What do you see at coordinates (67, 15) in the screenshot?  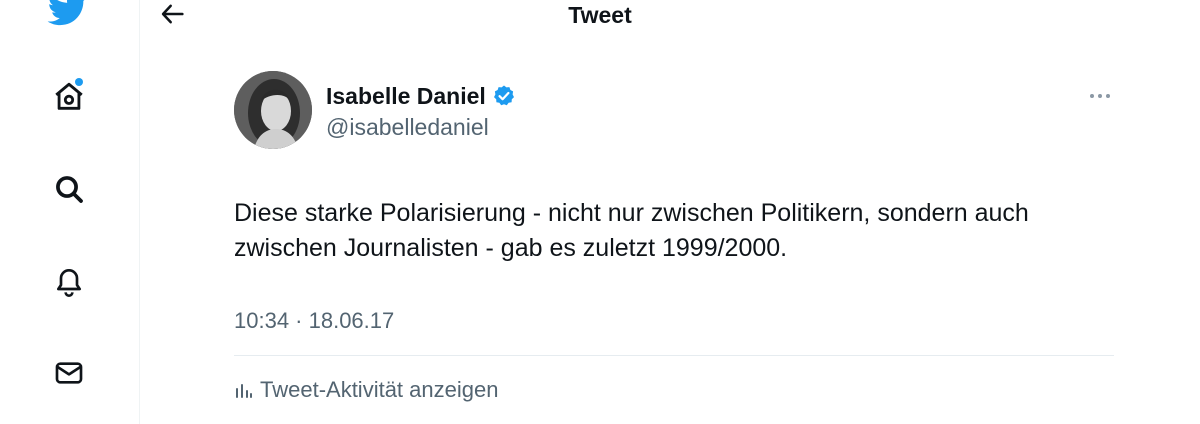 I see `twitter-bird-icon` at bounding box center [67, 15].